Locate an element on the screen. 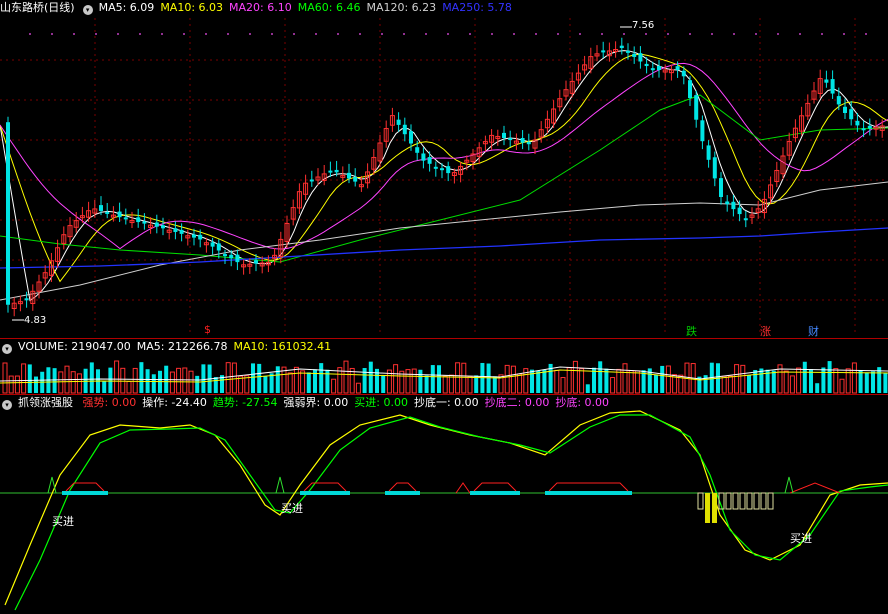  indicator-value: 抄底二: 0.00 is located at coordinates (517, 402).